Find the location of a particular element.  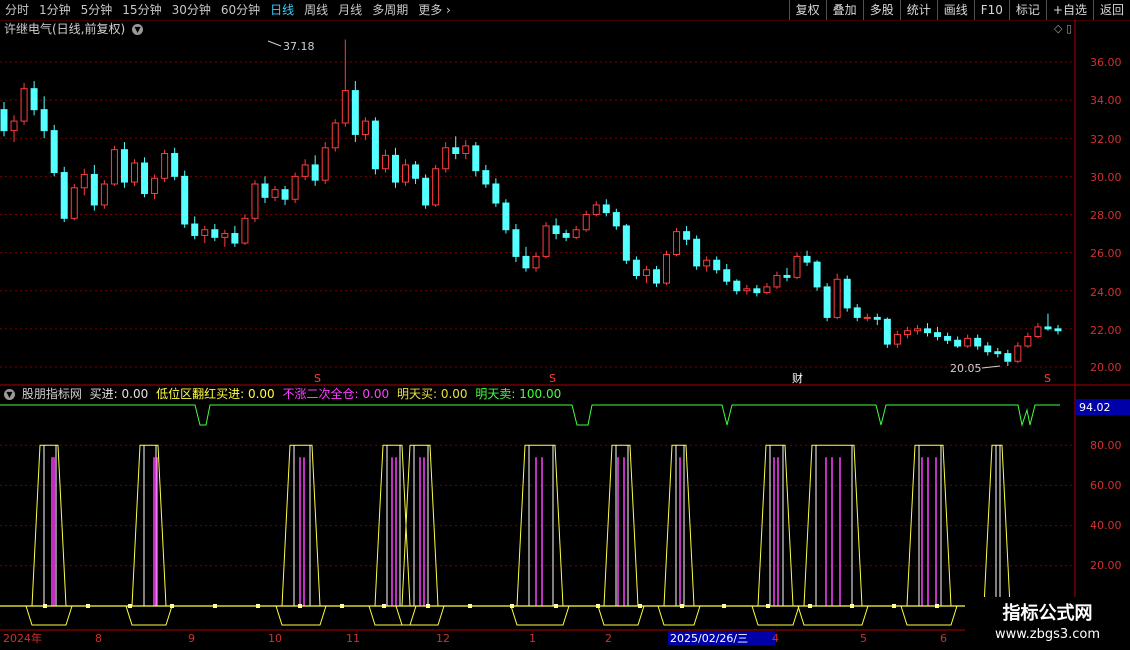

price-tick: 24.00 is located at coordinates (1106, 292).